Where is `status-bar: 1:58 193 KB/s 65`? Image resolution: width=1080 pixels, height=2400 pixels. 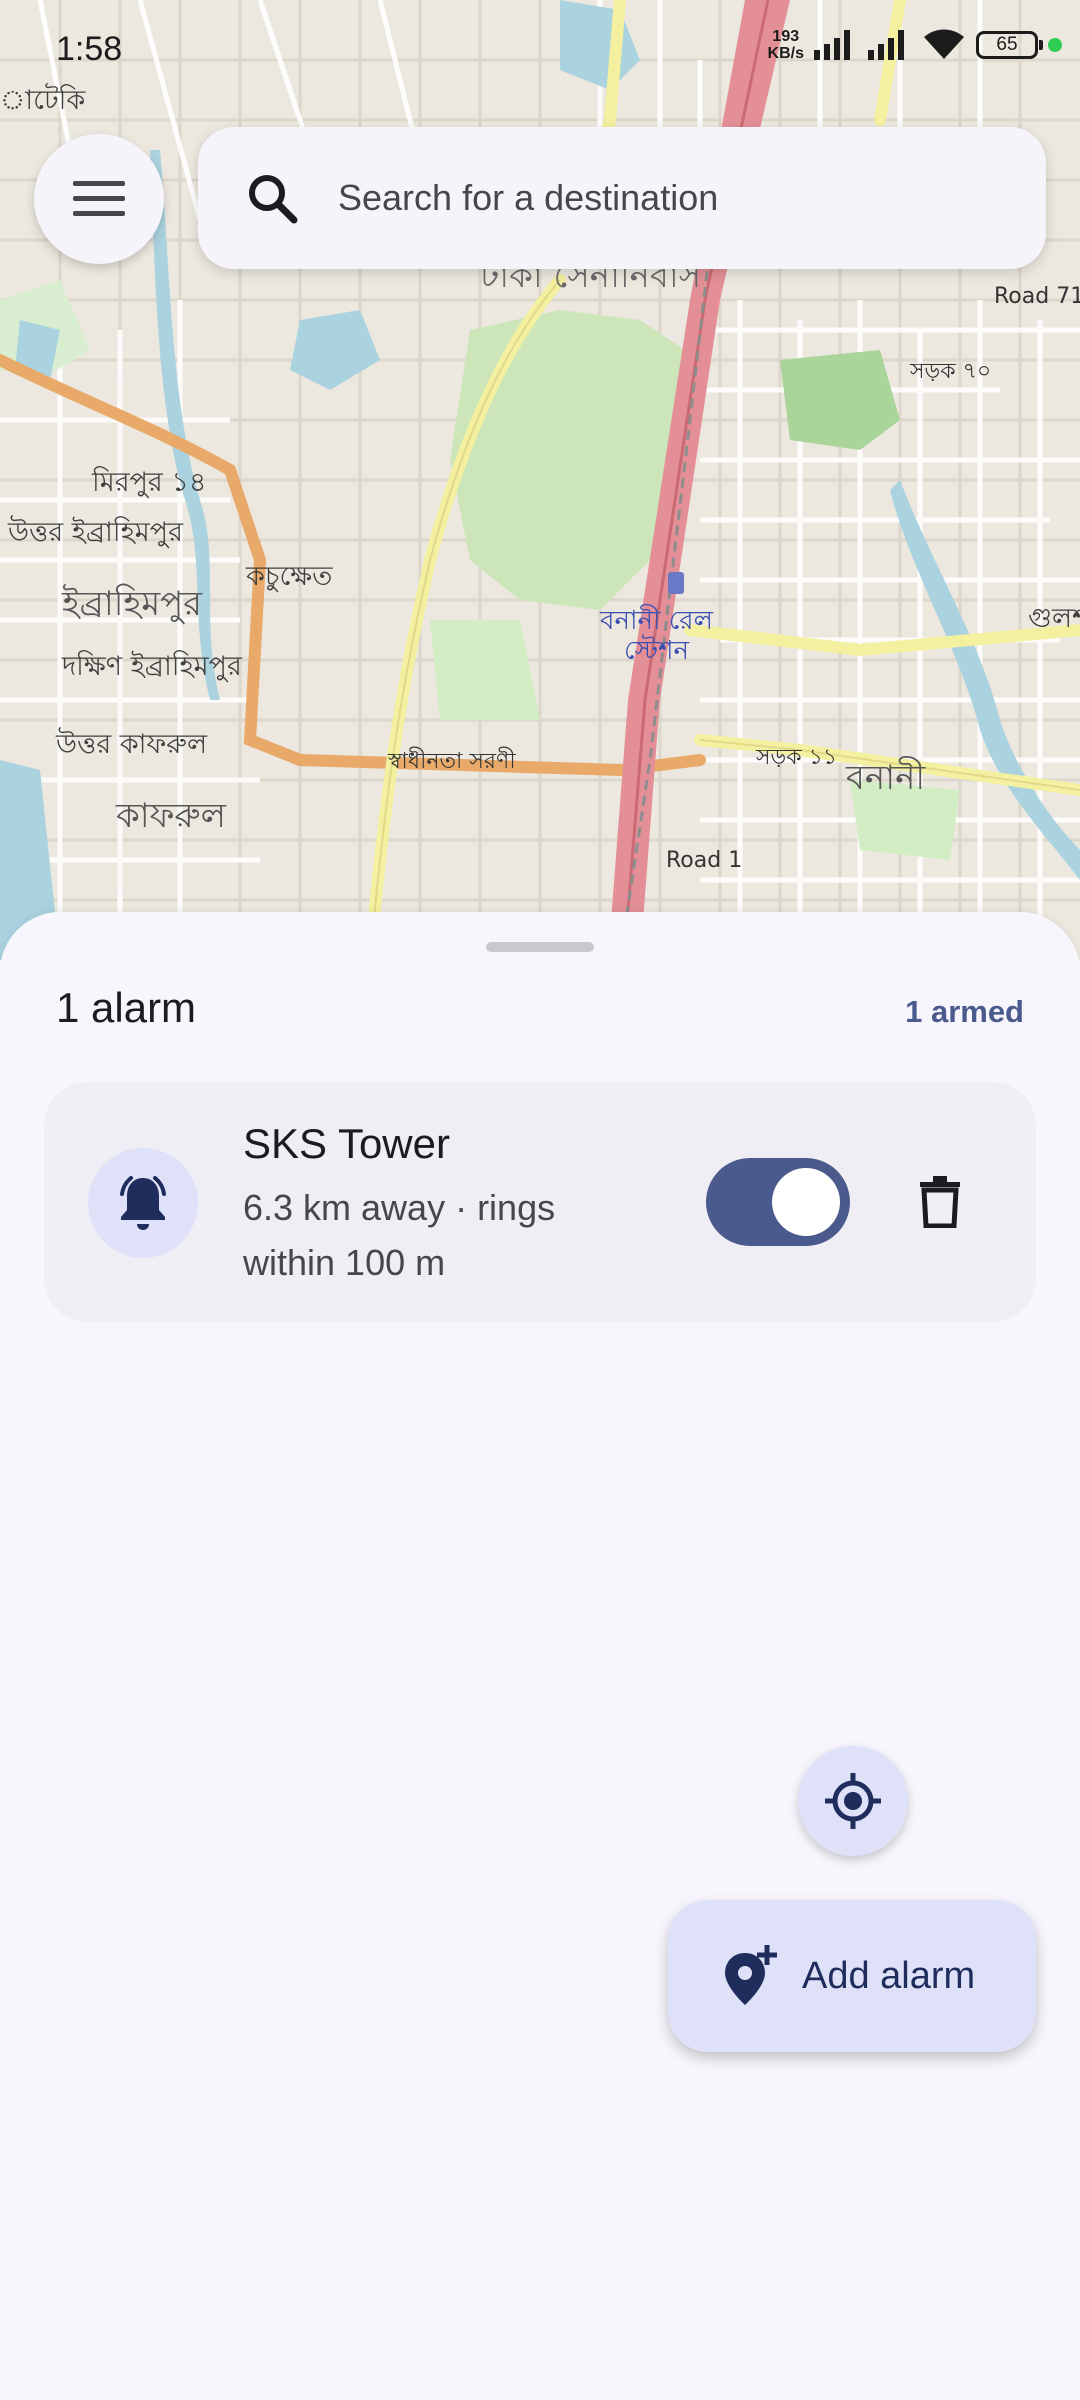
status-bar: 1:58 193 KB/s 65 is located at coordinates (540, 50).